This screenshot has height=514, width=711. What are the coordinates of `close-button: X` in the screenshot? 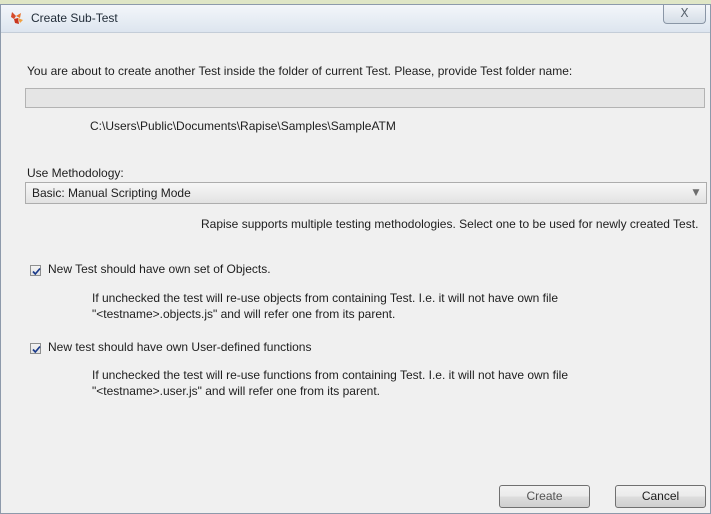 It's located at (684, 14).